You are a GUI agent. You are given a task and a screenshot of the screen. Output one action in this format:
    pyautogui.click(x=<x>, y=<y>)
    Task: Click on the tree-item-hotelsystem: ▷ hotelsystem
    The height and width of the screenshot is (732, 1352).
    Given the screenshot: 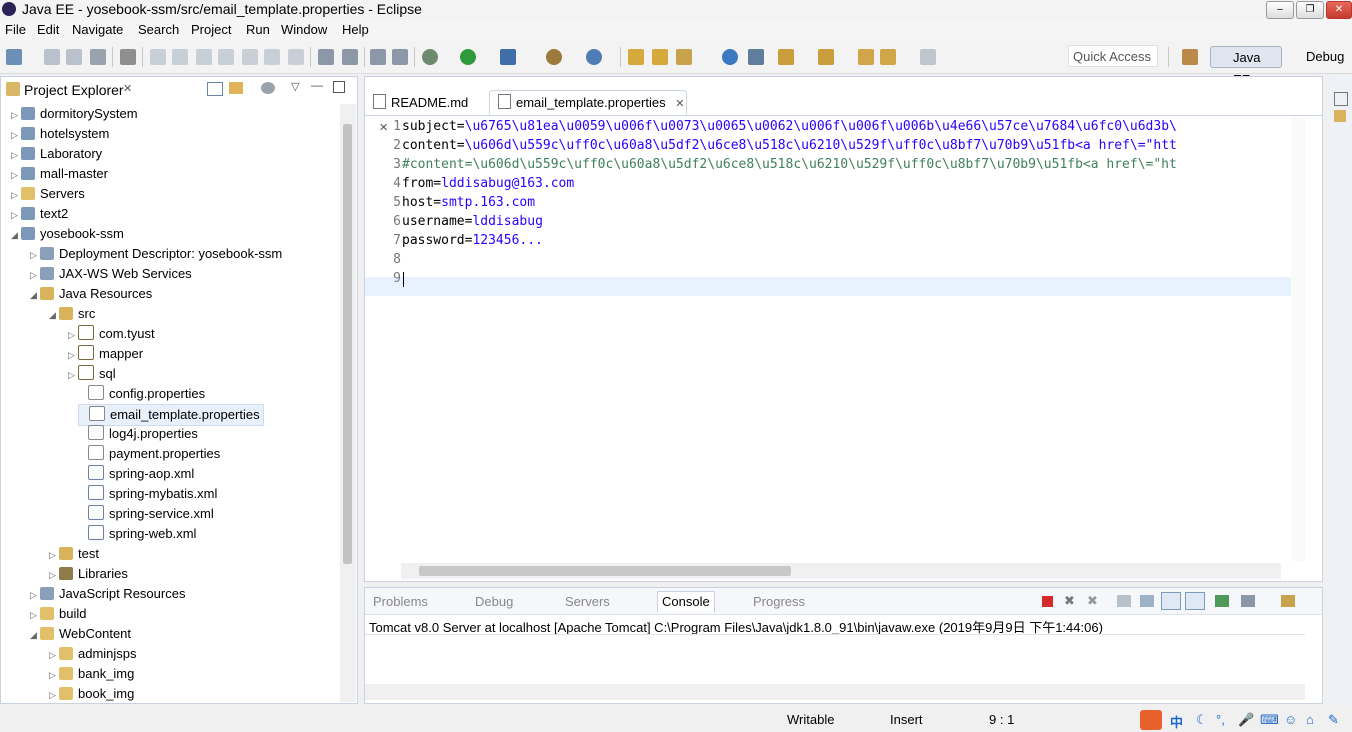 What is the action you would take?
    pyautogui.click(x=60, y=134)
    